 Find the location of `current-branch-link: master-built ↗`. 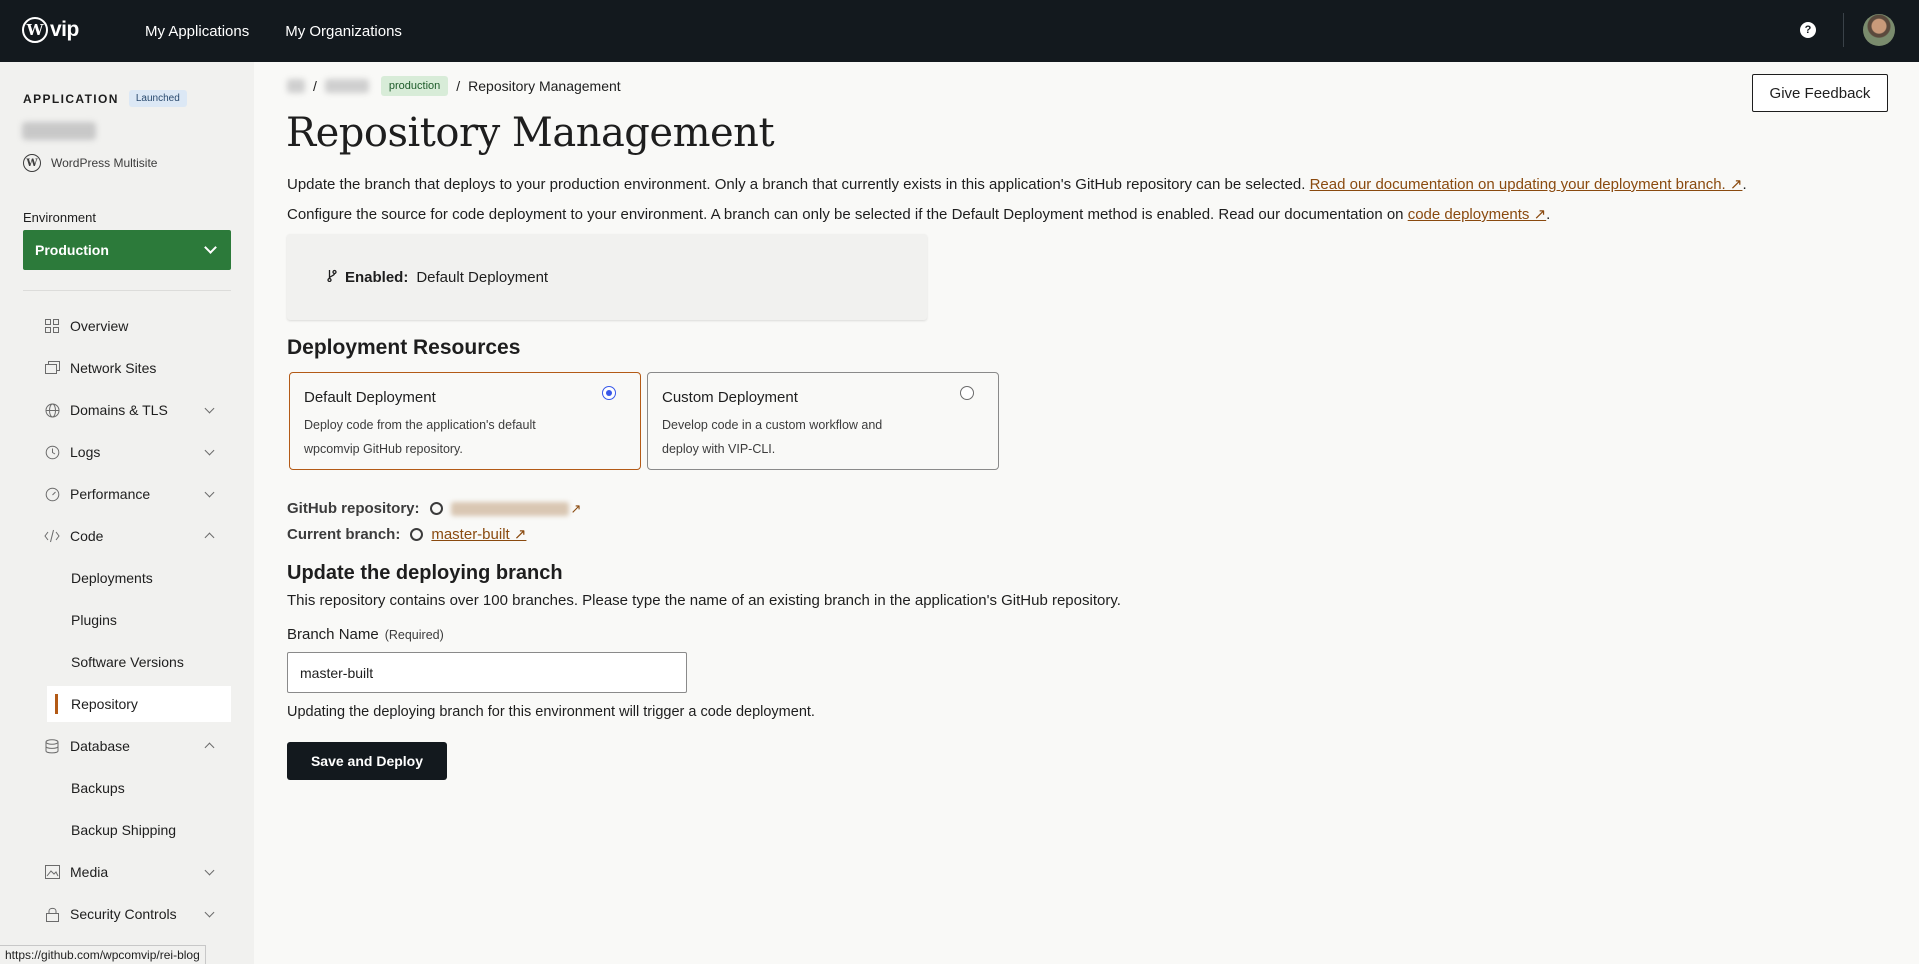

current-branch-link: master-built ↗ is located at coordinates (478, 534).